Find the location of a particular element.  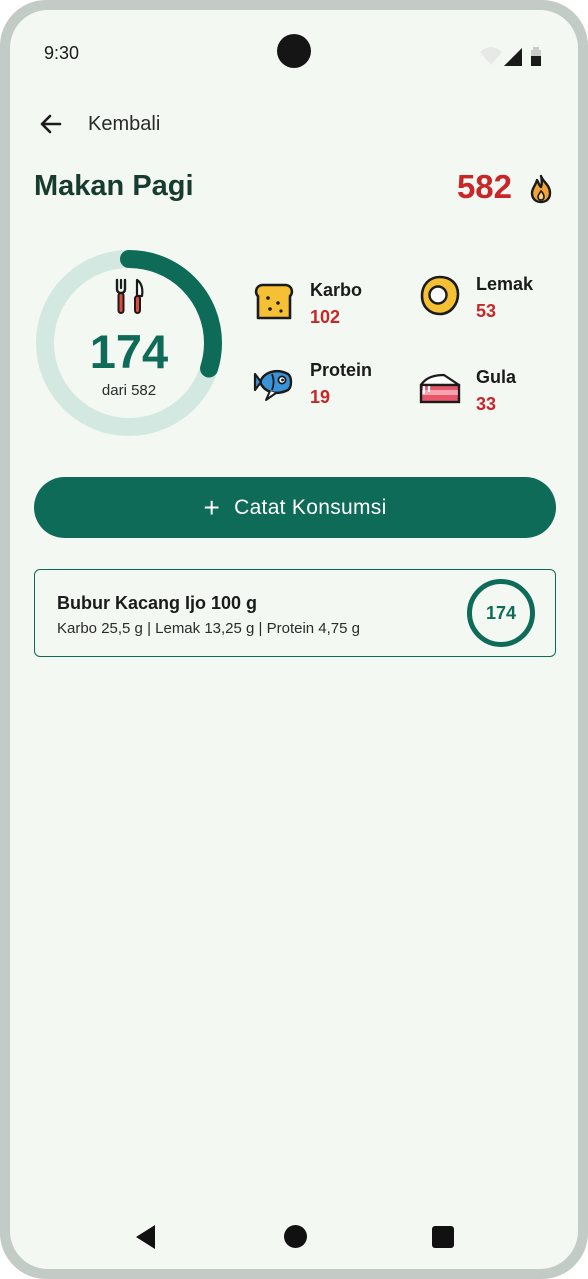

macro-name: Lemak is located at coordinates (505, 284).